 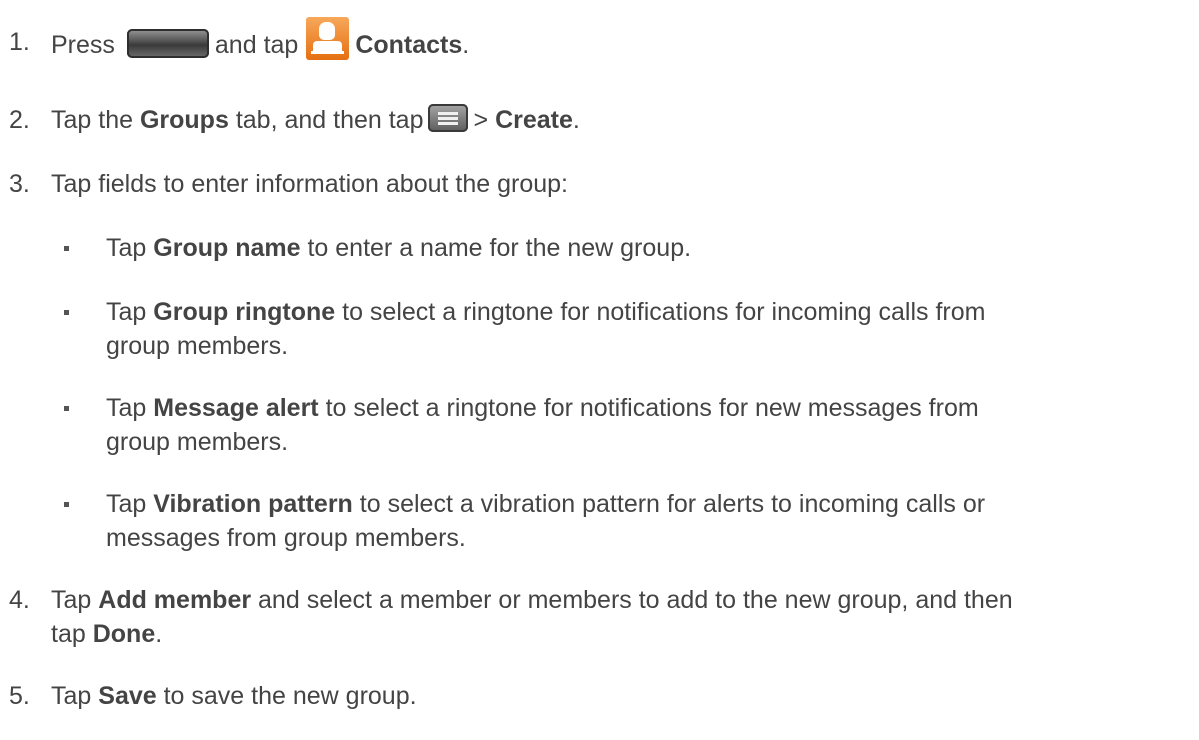 I want to click on home-key-icon, so click(x=167, y=43).